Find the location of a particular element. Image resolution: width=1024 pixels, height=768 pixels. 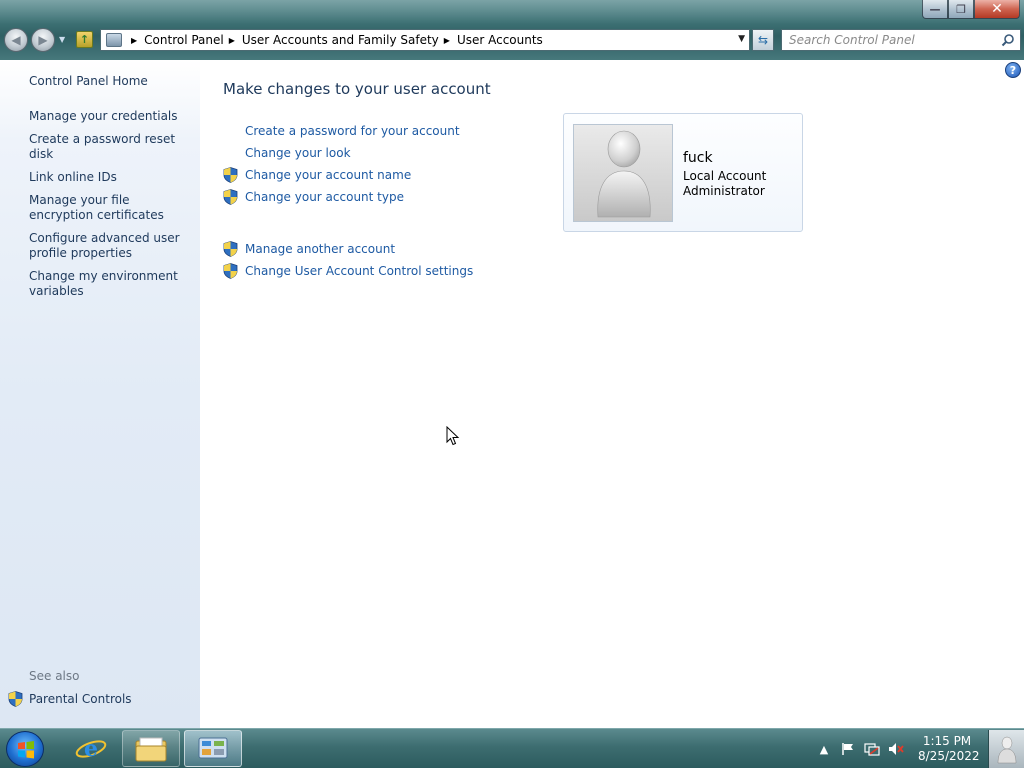

caption-buttons: — ❐ ✕ is located at coordinates (971, 10).